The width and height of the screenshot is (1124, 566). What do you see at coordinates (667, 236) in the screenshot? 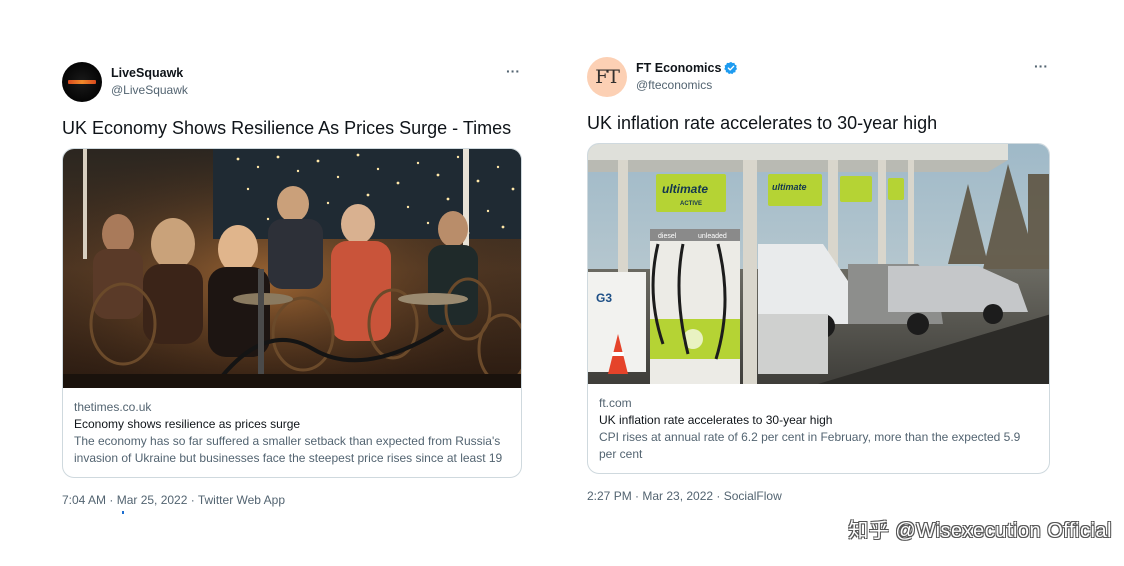
I see `pump-diesel-label: diesel` at bounding box center [667, 236].